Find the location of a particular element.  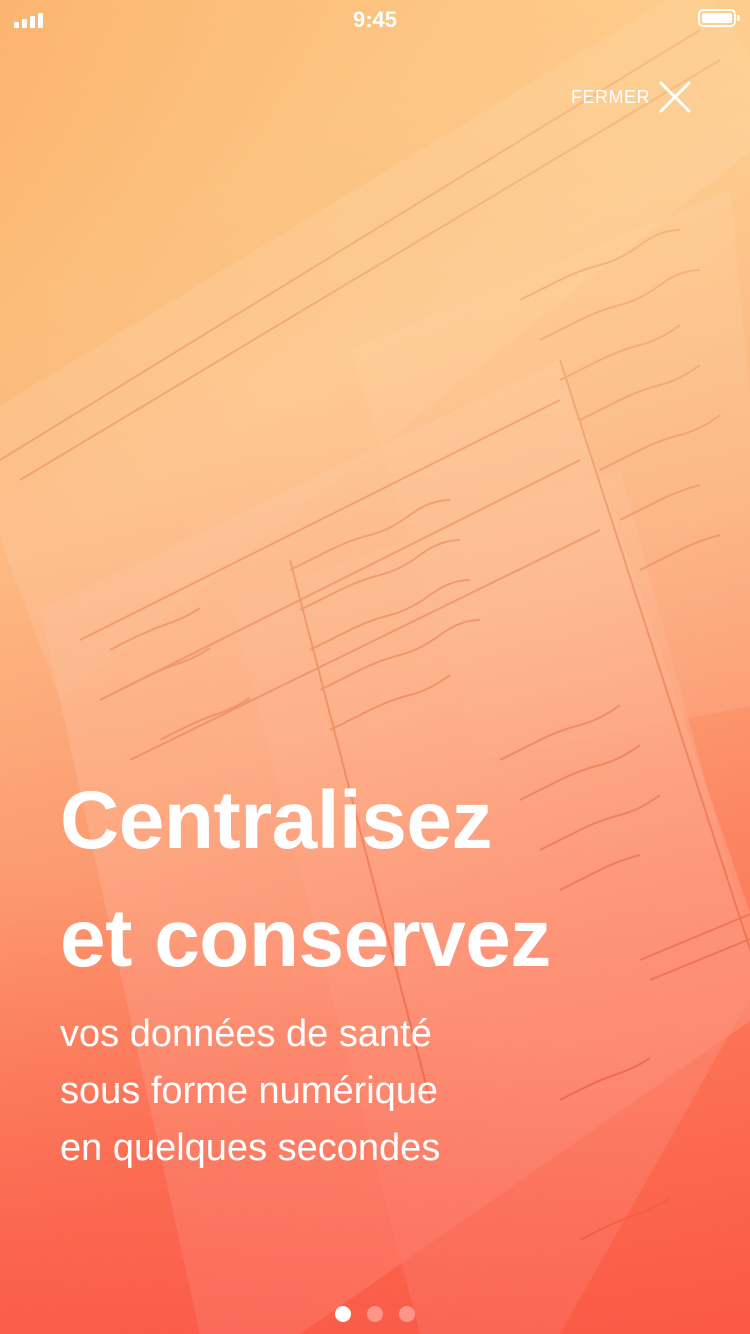

page-indicator is located at coordinates (375, 1314).